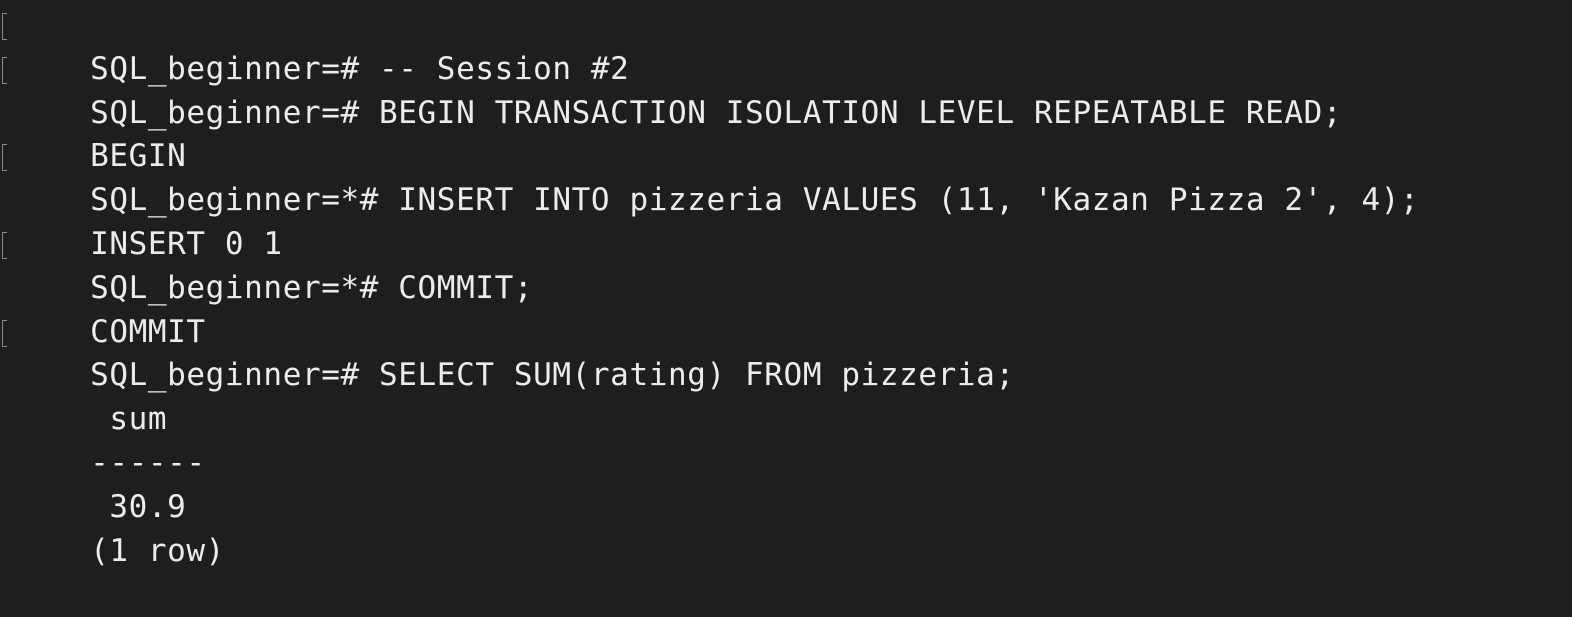 The height and width of the screenshot is (617, 1572). What do you see at coordinates (786, 220) in the screenshot?
I see `output-line-insert: INSERT 0 1` at bounding box center [786, 220].